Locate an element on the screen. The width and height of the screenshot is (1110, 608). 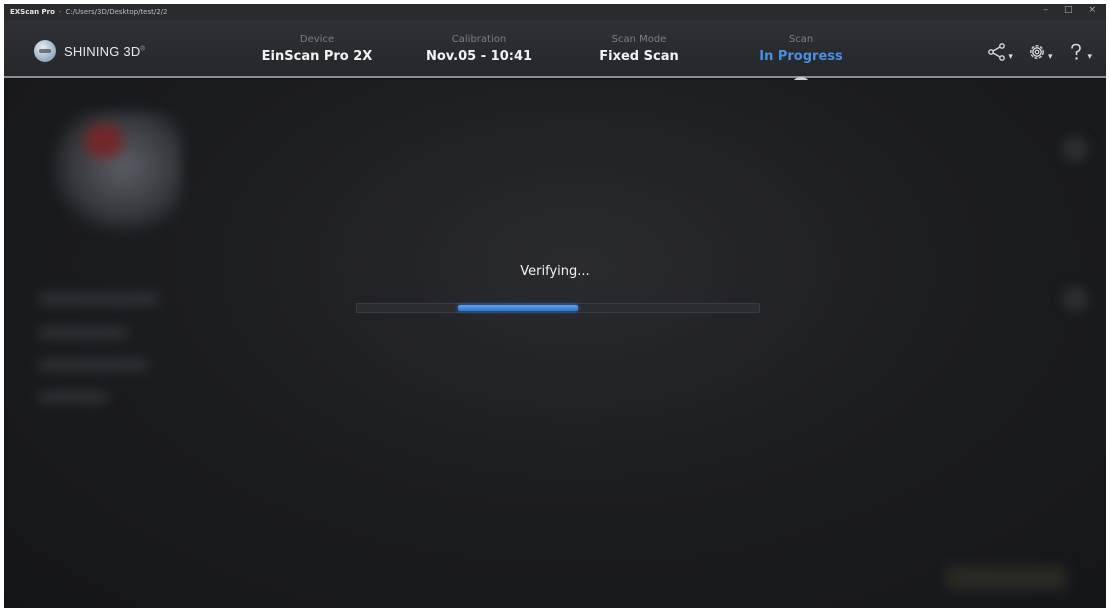
gear-icon is located at coordinates (1037, 52).